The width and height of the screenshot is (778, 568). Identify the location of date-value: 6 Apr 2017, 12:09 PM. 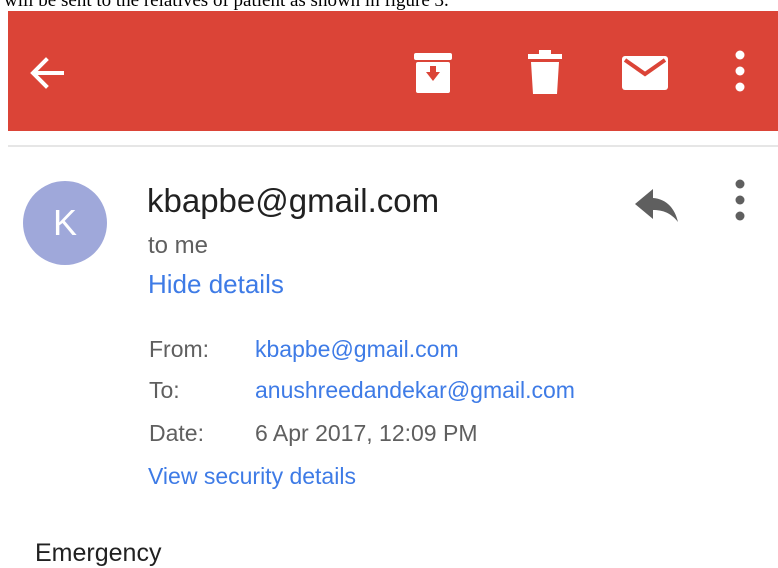
(366, 433).